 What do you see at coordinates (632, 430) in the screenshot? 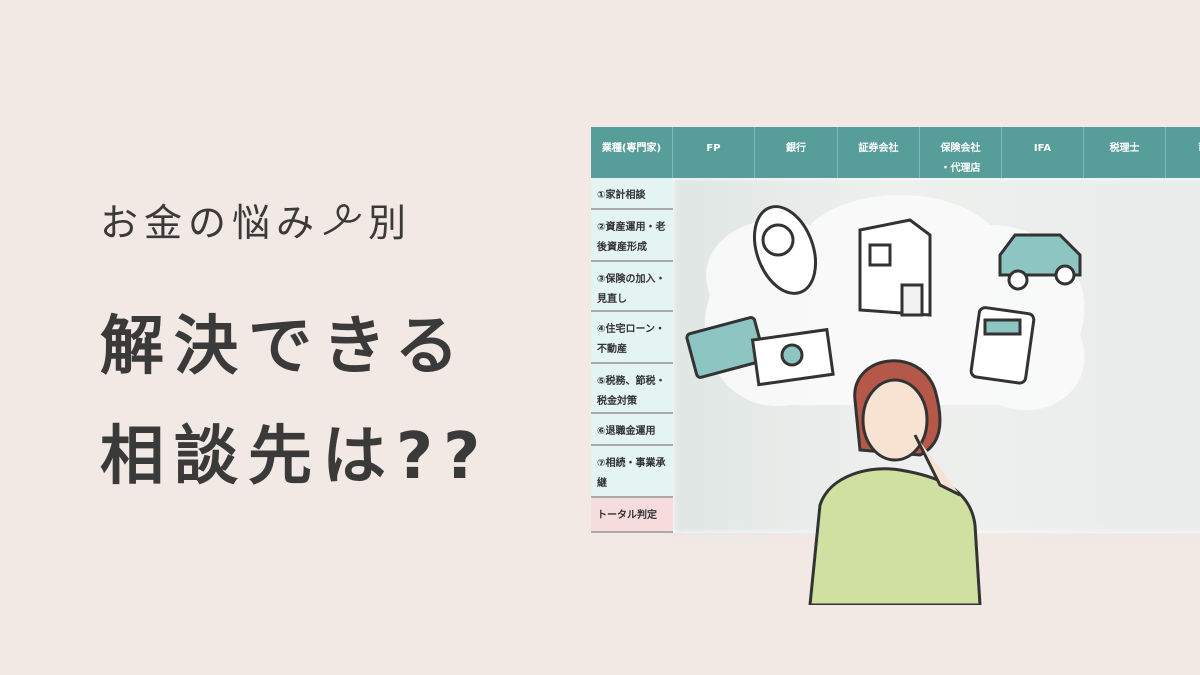
I see `table-row-label: ⑥退職金運用` at bounding box center [632, 430].